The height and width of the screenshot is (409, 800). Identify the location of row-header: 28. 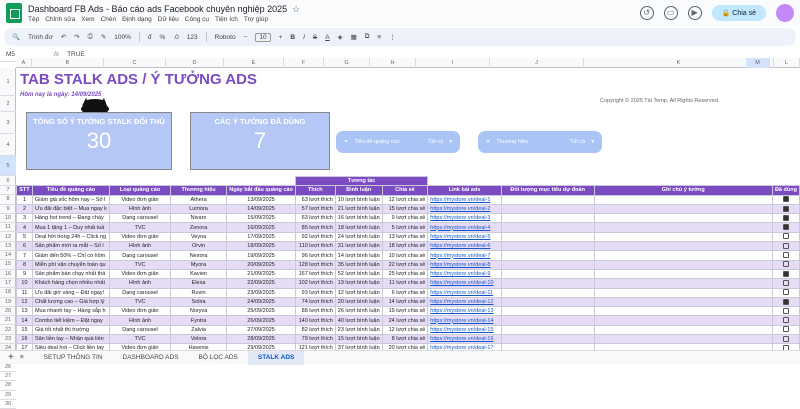
(8, 386).